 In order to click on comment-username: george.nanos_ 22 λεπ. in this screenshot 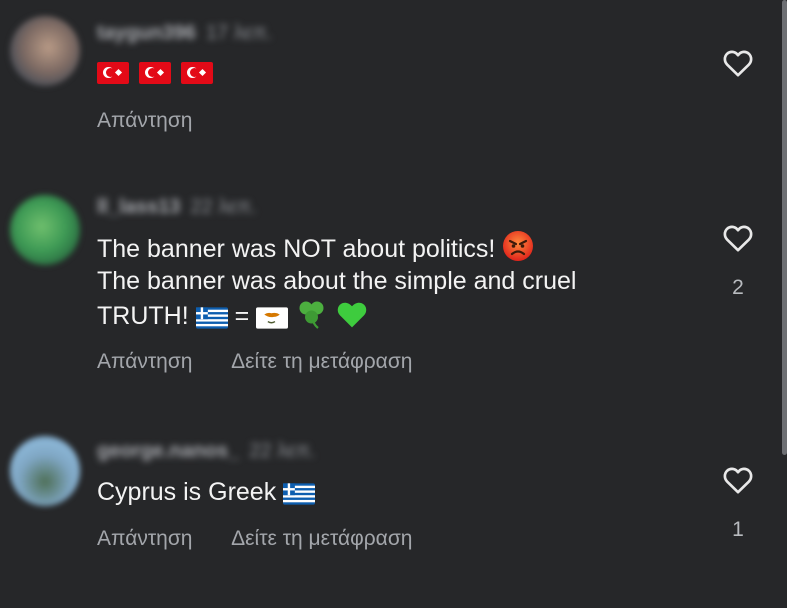, I will do `click(206, 451)`.